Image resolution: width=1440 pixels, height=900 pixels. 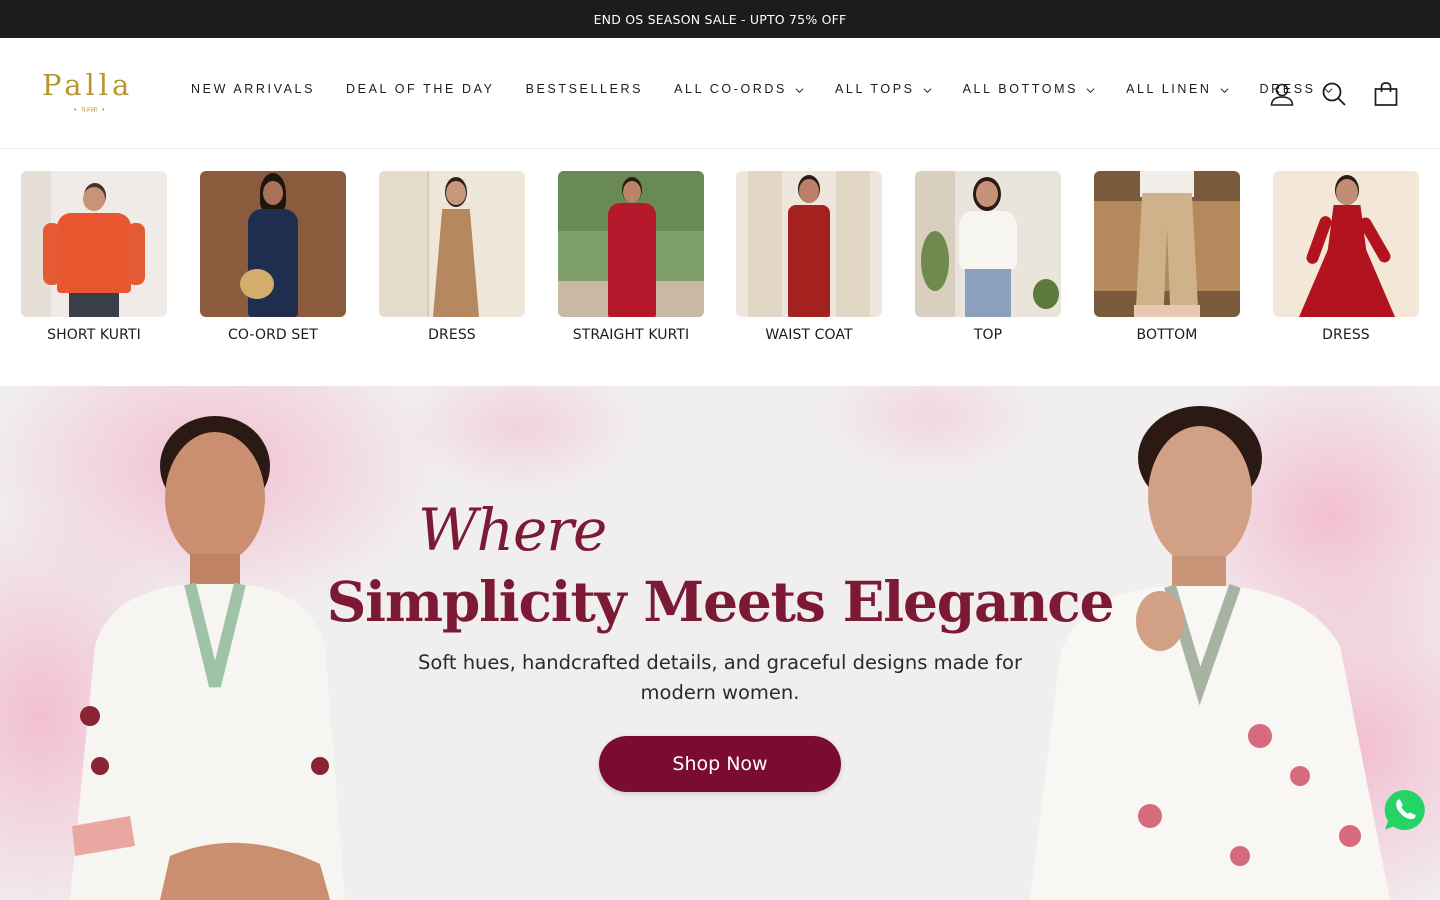 I want to click on category-dress-2: DRESS, so click(x=1346, y=257).